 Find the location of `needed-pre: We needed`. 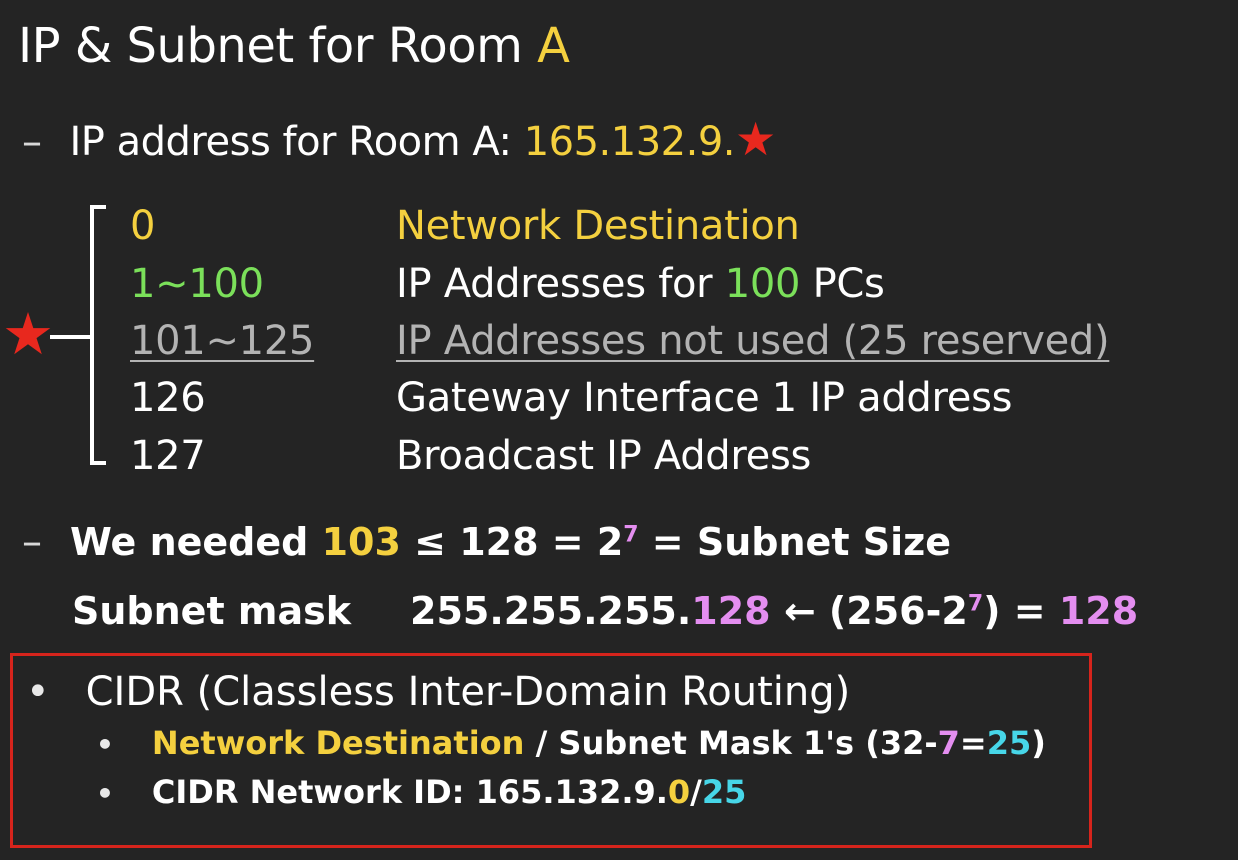

needed-pre: We needed is located at coordinates (196, 542).